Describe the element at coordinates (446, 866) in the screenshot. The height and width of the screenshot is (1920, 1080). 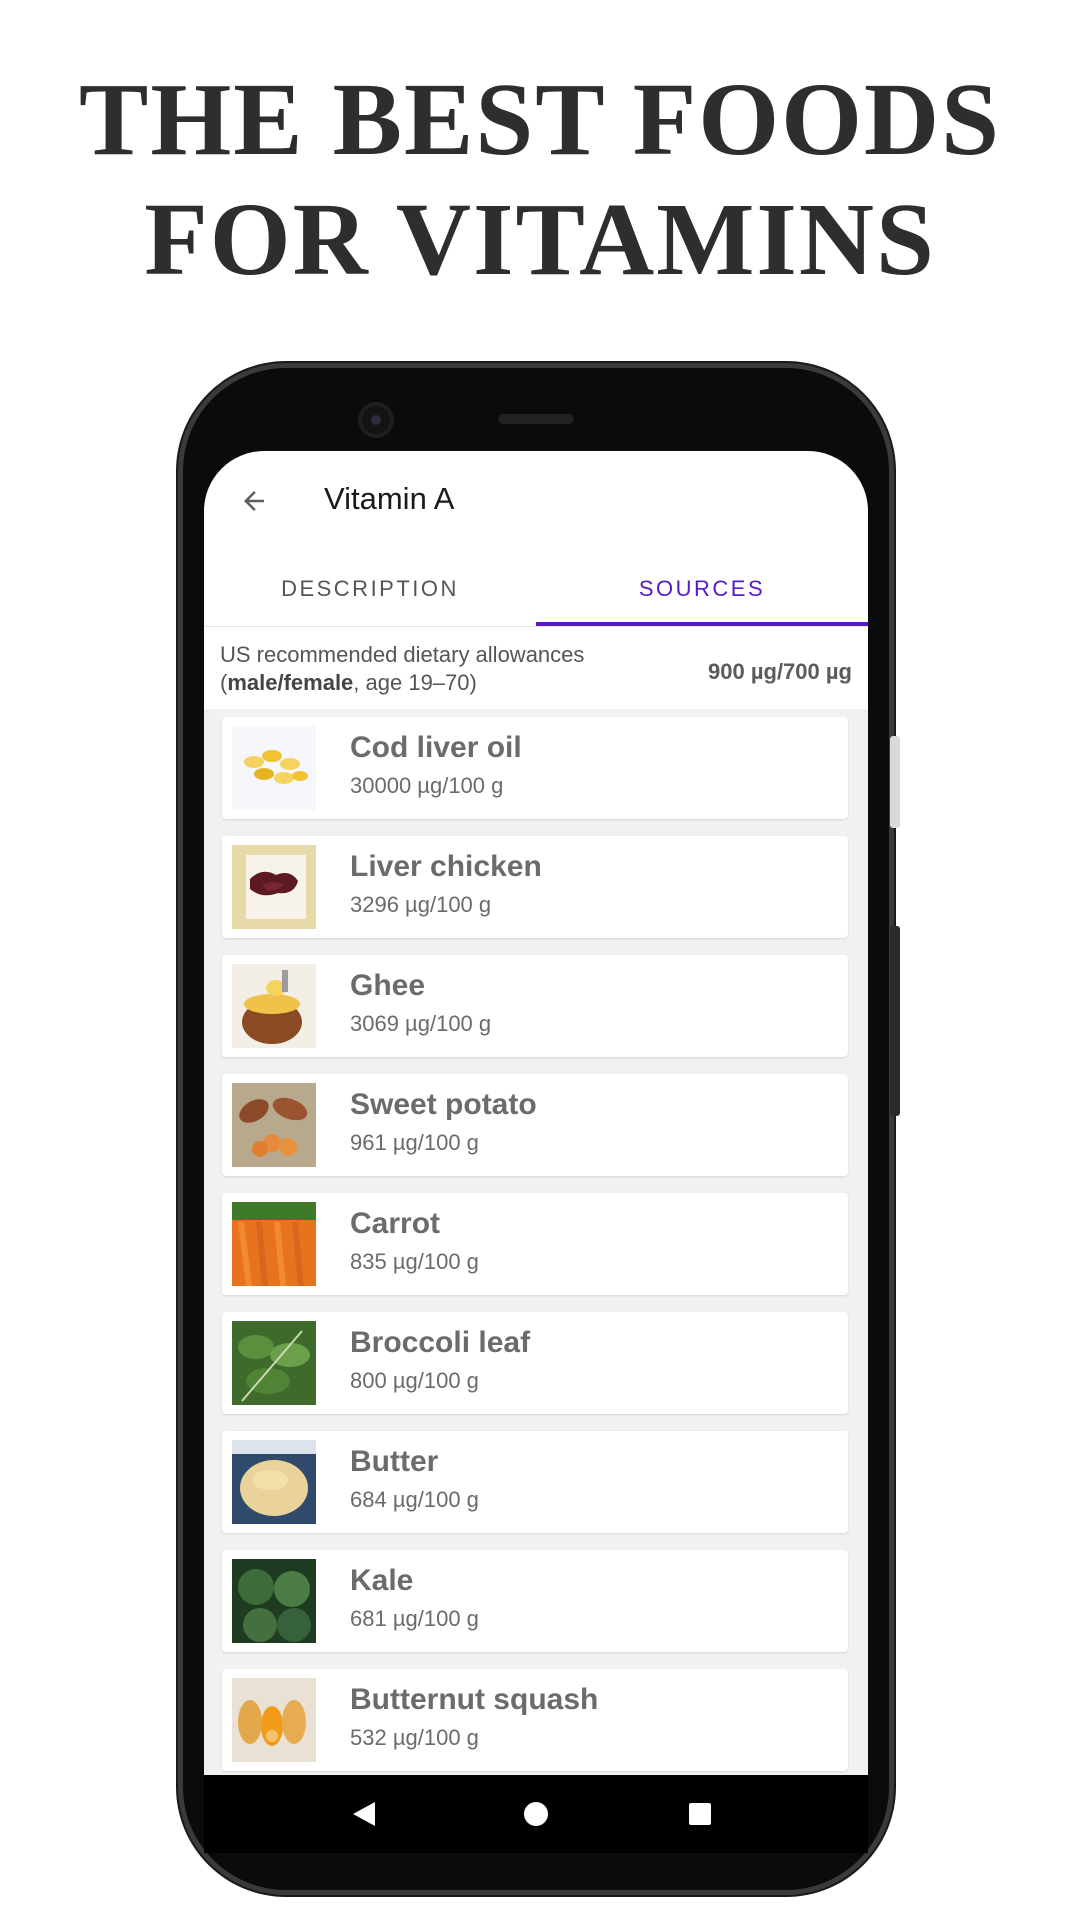
I see `food-name: Liver chicken` at that location.